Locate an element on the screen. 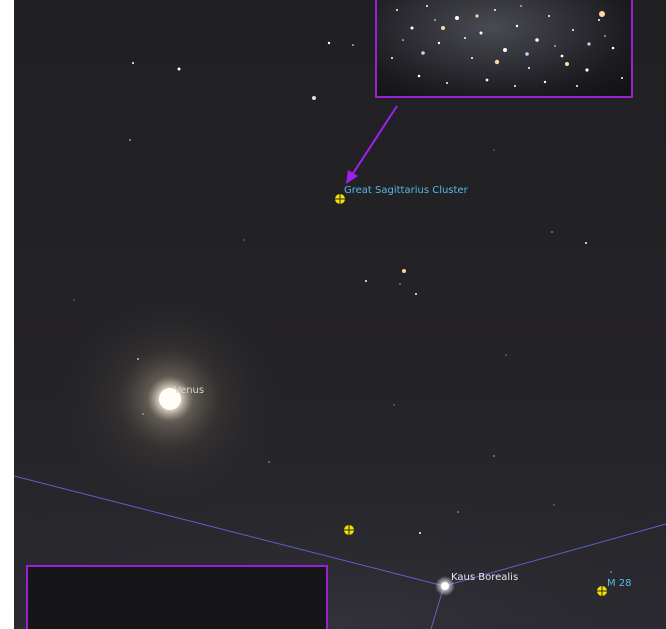 Image resolution: width=666 pixels, height=629 pixels. kaus-borealis-label: Kaus Borealis is located at coordinates (484, 578).